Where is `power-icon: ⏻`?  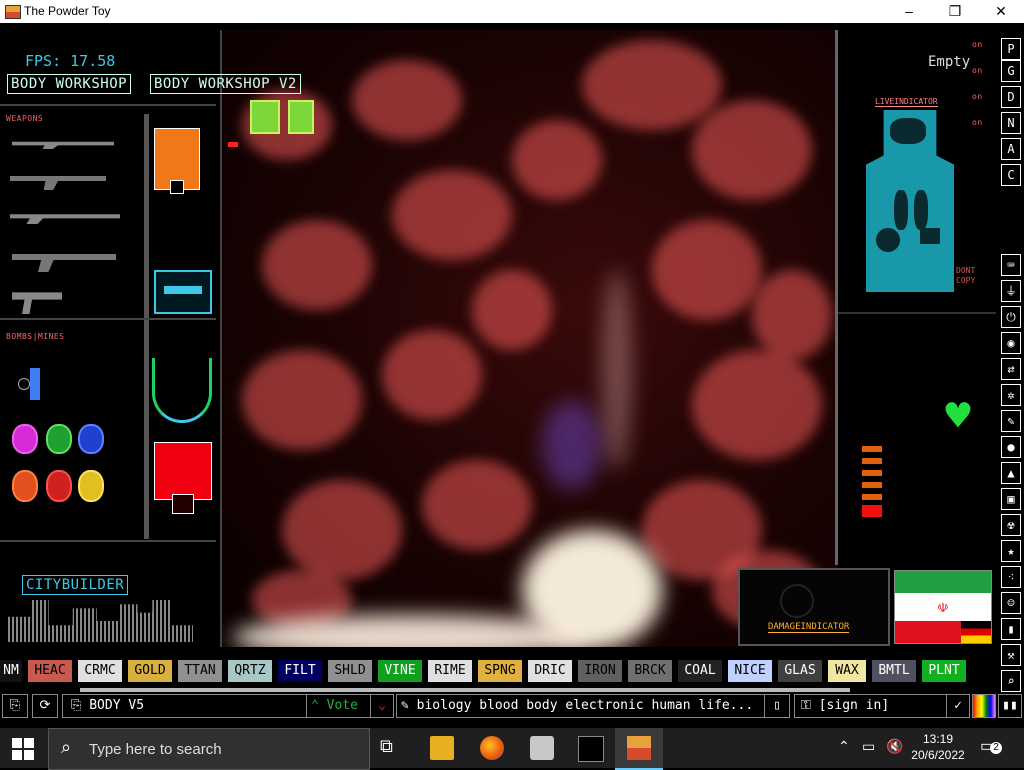 power-icon: ⏻ is located at coordinates (1011, 317).